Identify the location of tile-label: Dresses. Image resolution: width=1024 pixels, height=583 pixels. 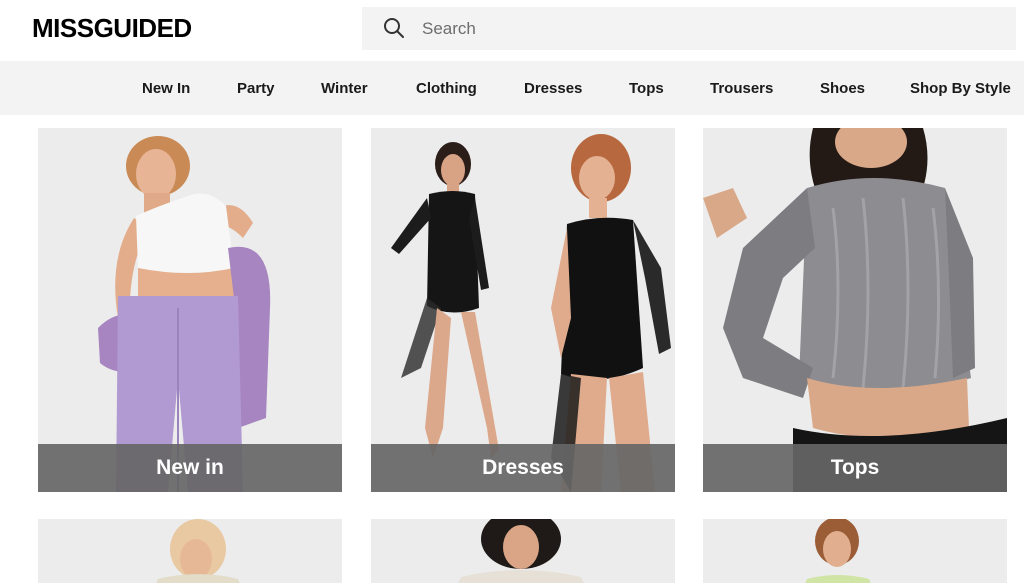
(523, 467).